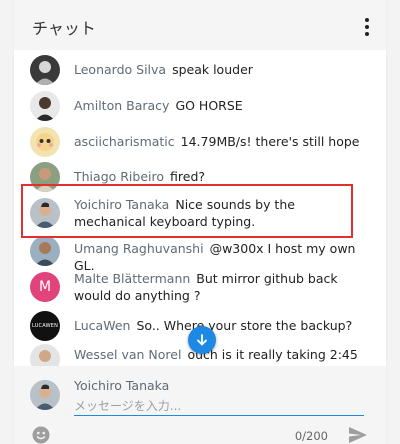 This screenshot has width=400, height=444. I want to click on avatar: LUCAWEN, so click(45, 326).